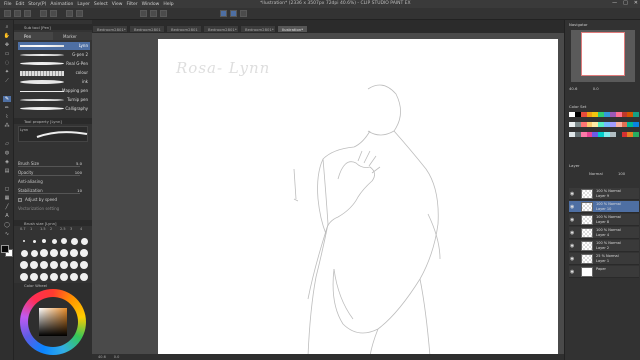 The width and height of the screenshot is (640, 360). What do you see at coordinates (33, 36) in the screenshot?
I see `tab-pen: Pen` at bounding box center [33, 36].